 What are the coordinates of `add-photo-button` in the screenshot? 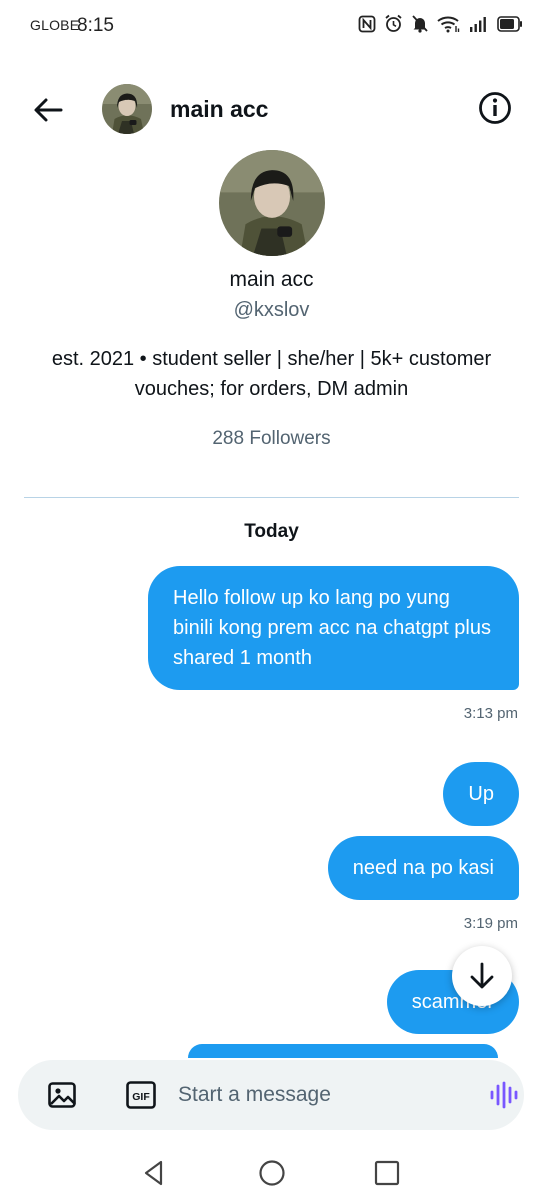 It's located at (62, 1095).